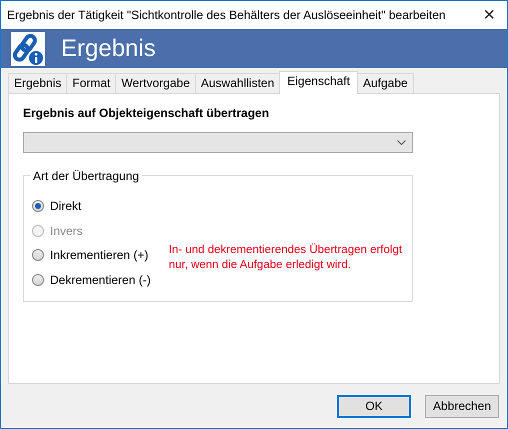 The width and height of the screenshot is (508, 429). Describe the element at coordinates (38, 83) in the screenshot. I see `tab: Ergebnis` at that location.